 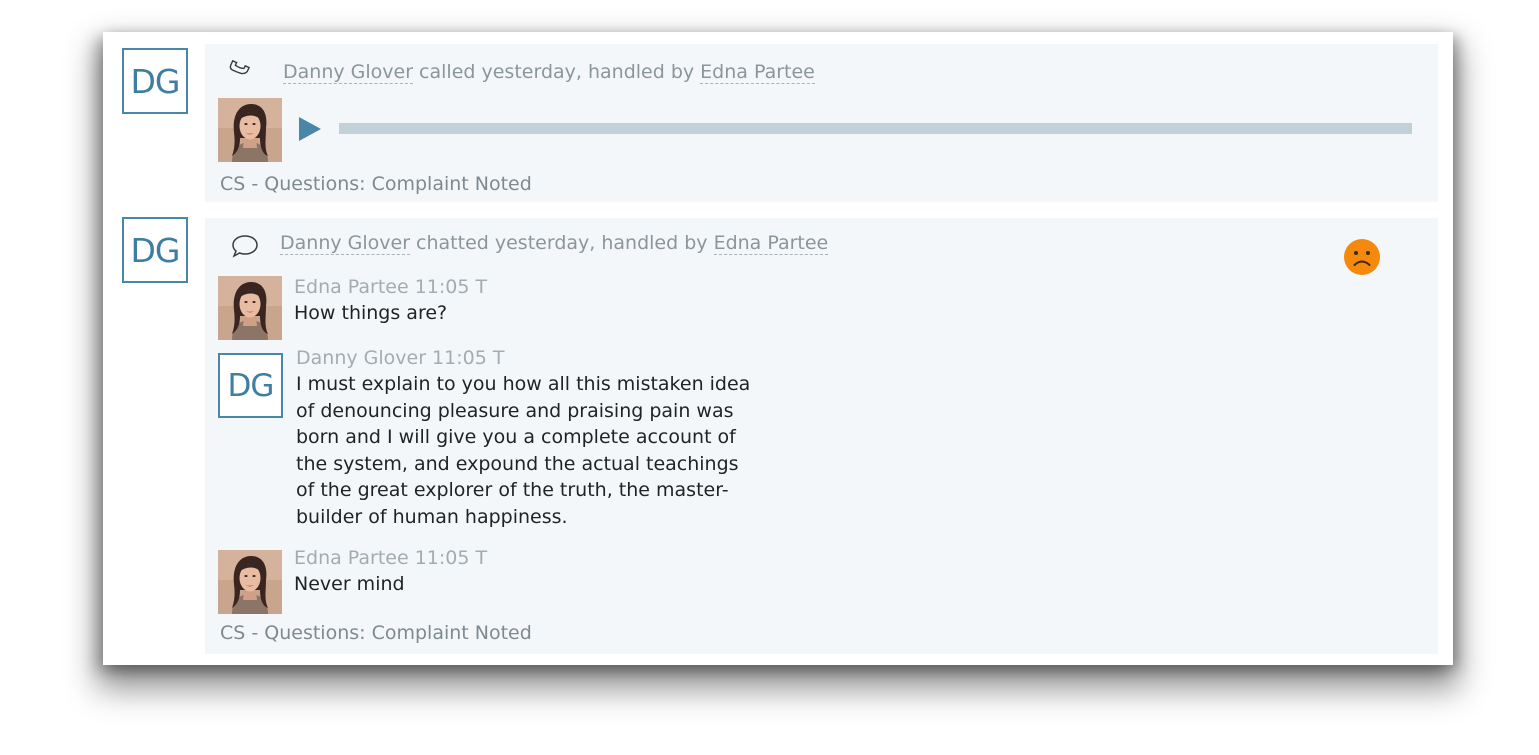 What do you see at coordinates (400, 358) in the screenshot?
I see `message-meta: Danny Glover 11:05 T` at bounding box center [400, 358].